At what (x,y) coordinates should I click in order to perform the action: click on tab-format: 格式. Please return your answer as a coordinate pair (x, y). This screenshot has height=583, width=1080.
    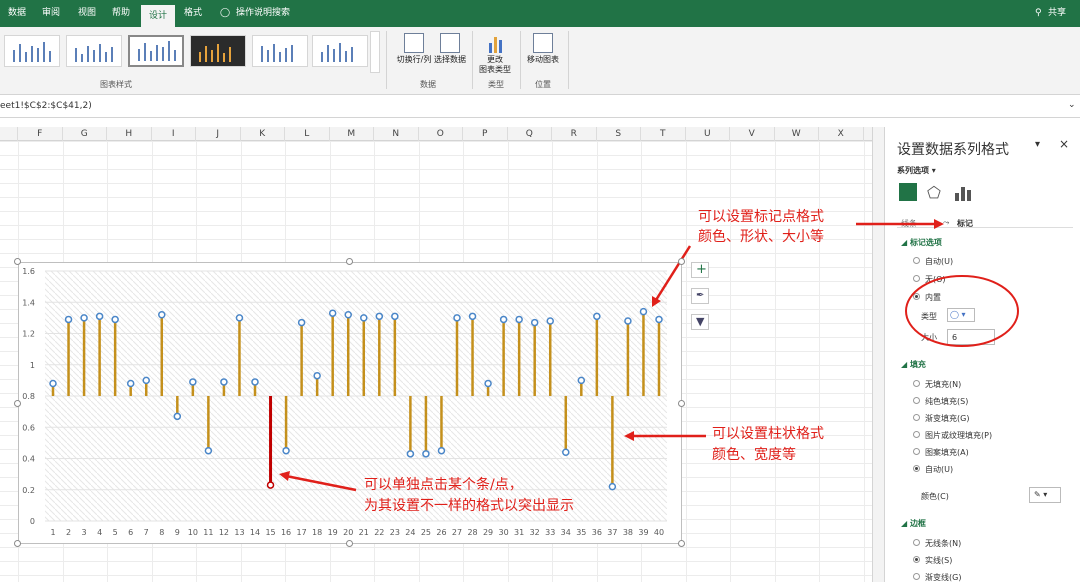
    Looking at the image, I should click on (193, 13).